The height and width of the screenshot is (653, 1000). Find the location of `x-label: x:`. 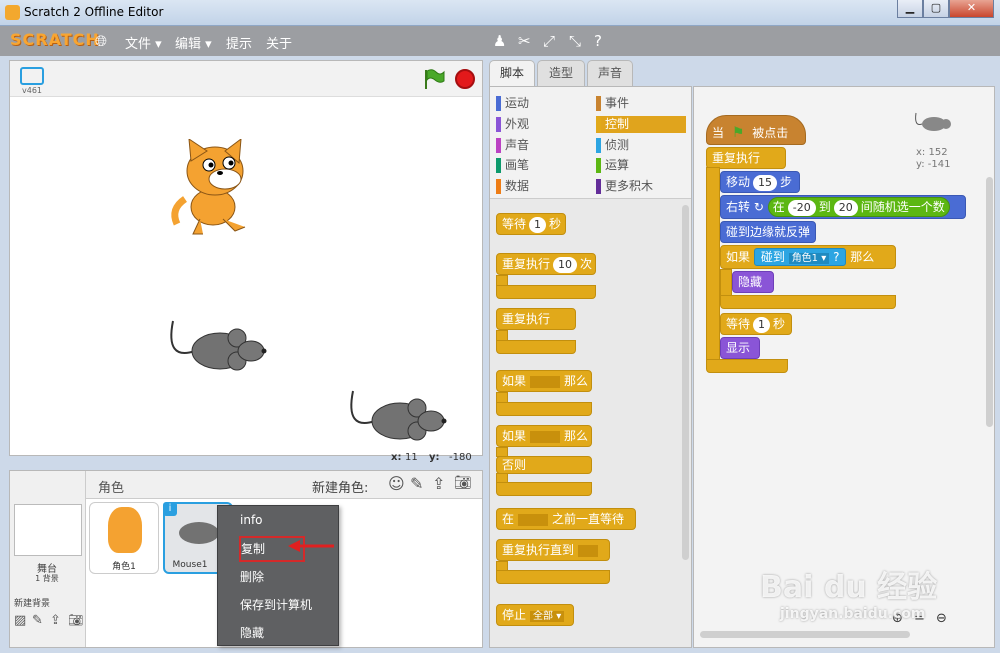

x-label: x: is located at coordinates (396, 457).